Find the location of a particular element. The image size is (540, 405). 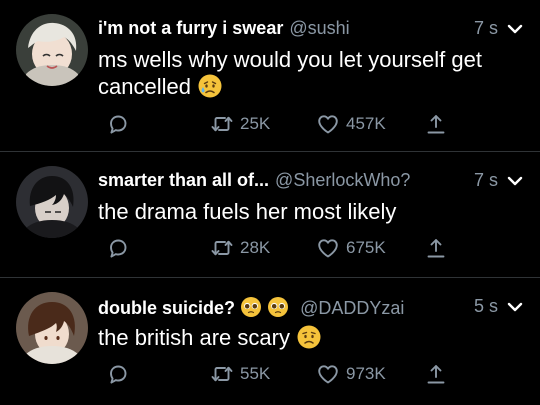

action-bar: 25K 457K is located at coordinates (308, 125).